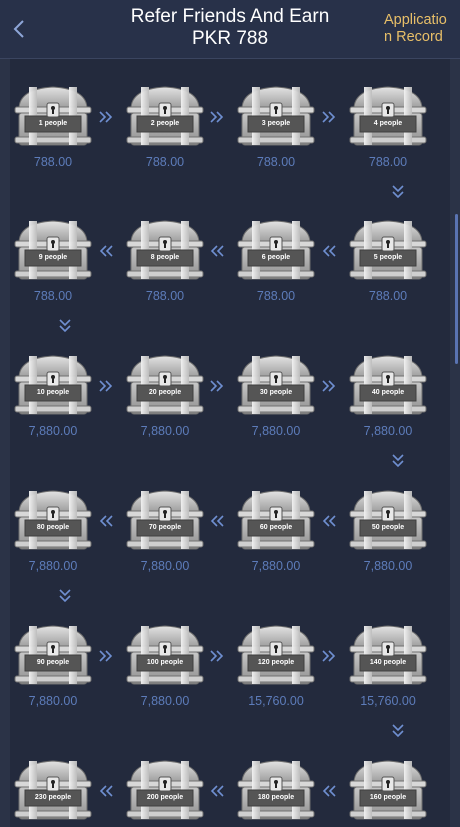 The height and width of the screenshot is (827, 460). I want to click on reward-chest: 40 people, so click(388, 385).